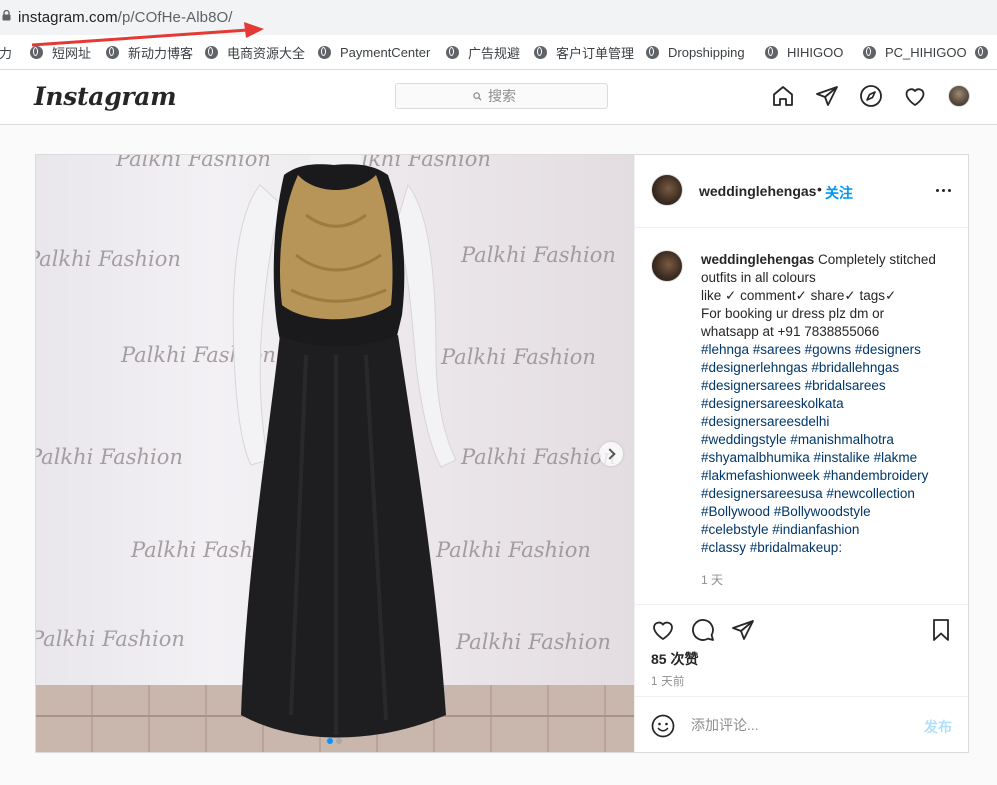 This screenshot has height=785, width=997. What do you see at coordinates (757, 191) in the screenshot?
I see `poster-username: weddinglehengas` at bounding box center [757, 191].